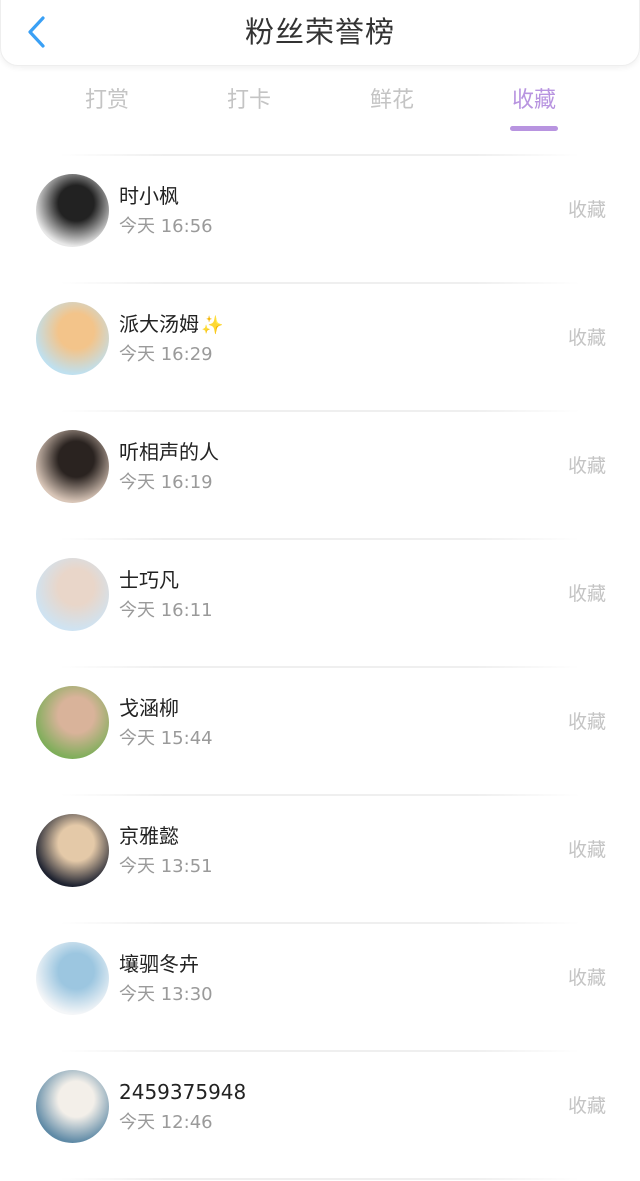 This screenshot has height=1181, width=640. I want to click on fan-name-text: 2459375948, so click(183, 1092).